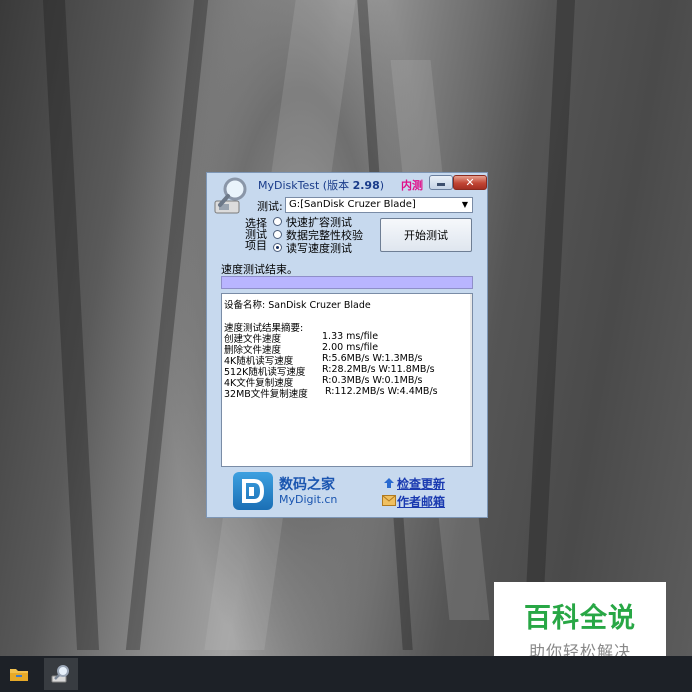 Image resolution: width=692 pixels, height=692 pixels. What do you see at coordinates (350, 347) in the screenshot?
I see `result-row-value: 2.00 ms/file` at bounding box center [350, 347].